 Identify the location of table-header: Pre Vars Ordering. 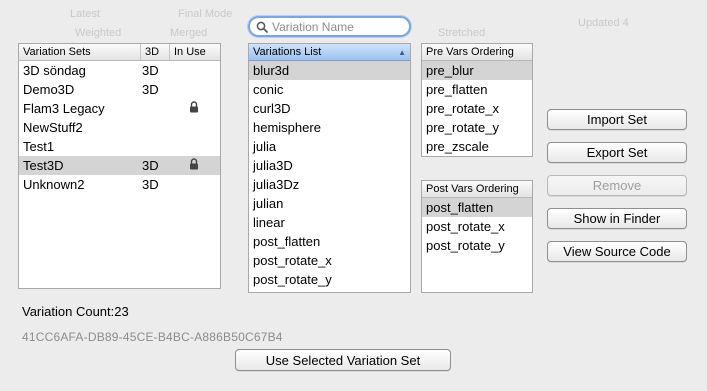
(477, 52).